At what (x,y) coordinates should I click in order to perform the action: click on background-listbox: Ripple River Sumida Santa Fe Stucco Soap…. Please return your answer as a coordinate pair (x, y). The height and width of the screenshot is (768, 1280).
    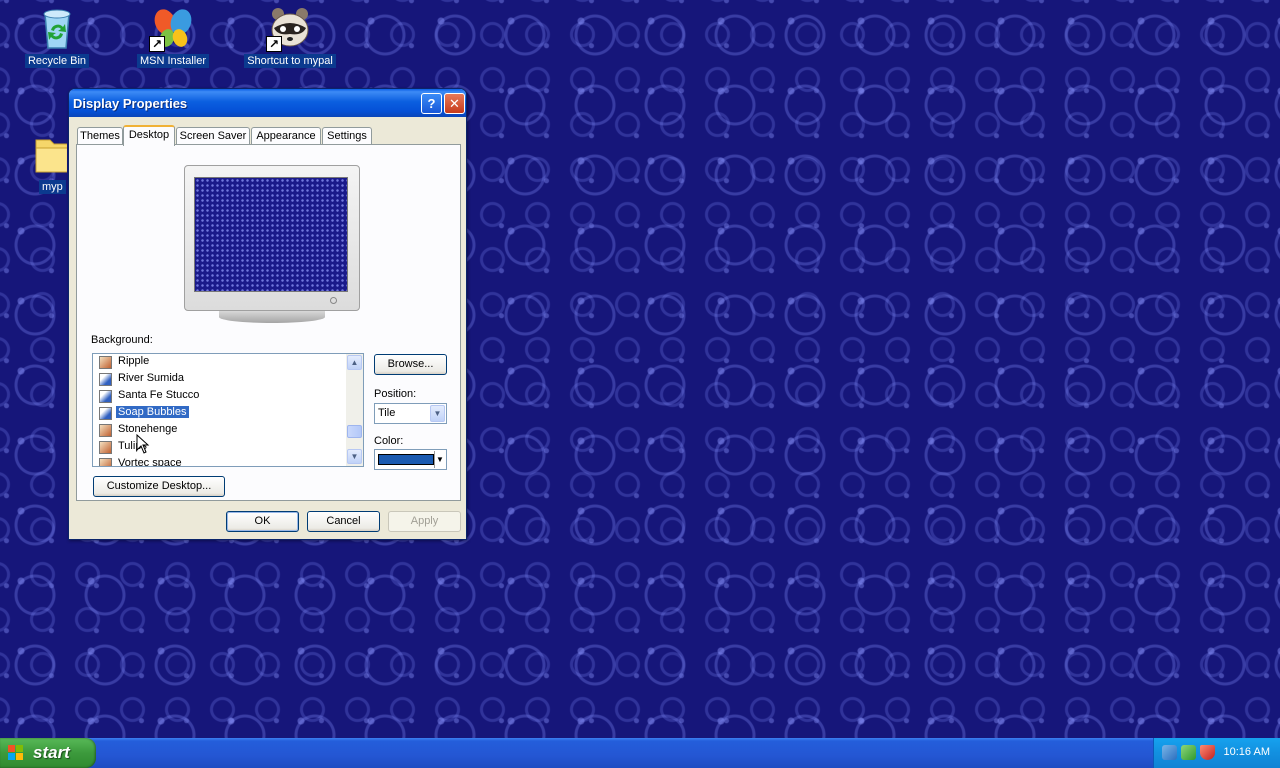
    Looking at the image, I should click on (228, 410).